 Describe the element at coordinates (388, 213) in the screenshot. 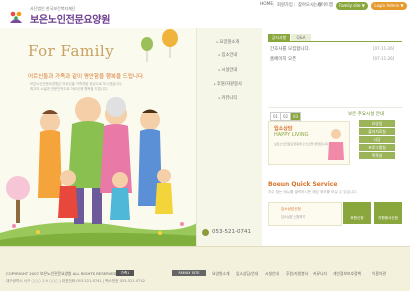

I see `quick-volunteer-button: 자원봉사신청` at that location.